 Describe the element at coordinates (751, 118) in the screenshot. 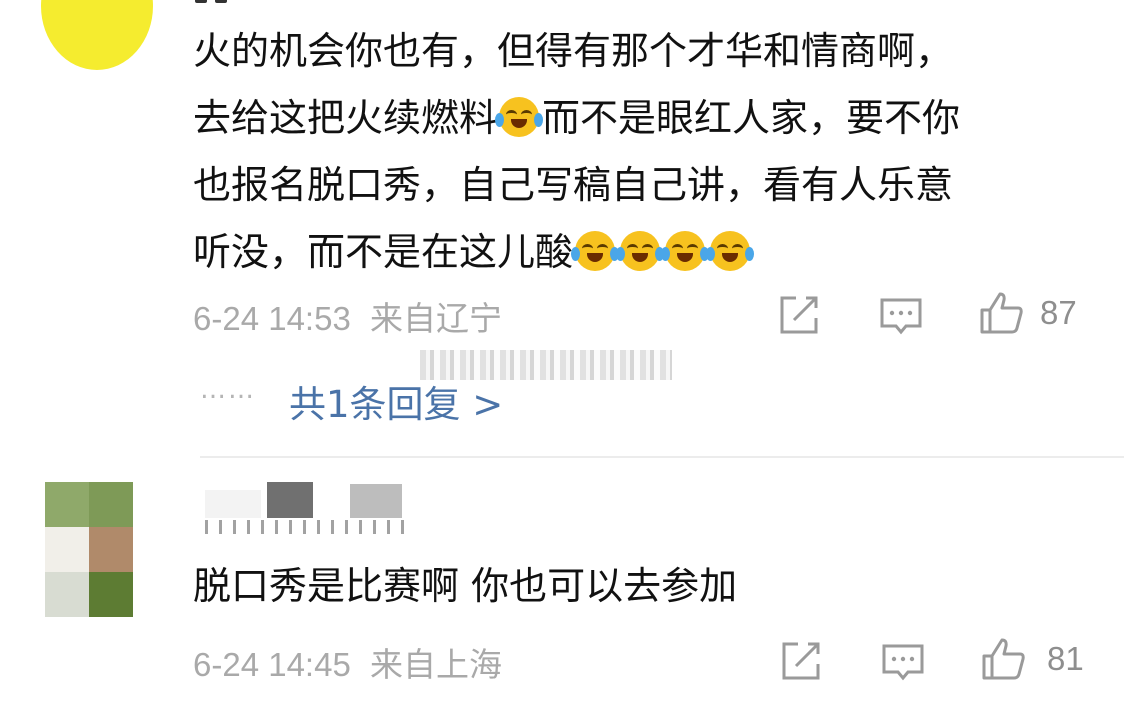

I see `comment-fragment: 而不是眼红人家，要不你` at that location.